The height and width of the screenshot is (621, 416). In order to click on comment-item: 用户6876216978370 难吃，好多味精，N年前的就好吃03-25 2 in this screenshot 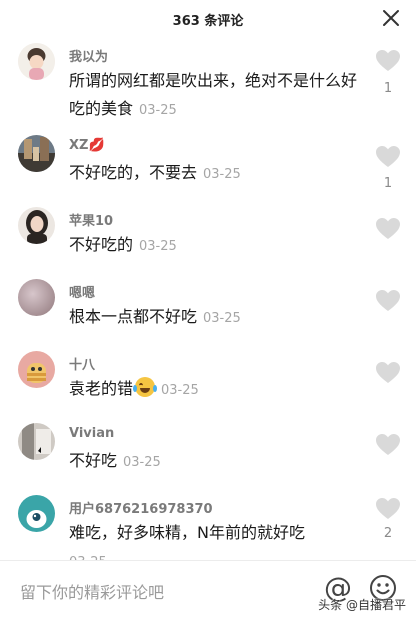, I will do `click(208, 532)`.